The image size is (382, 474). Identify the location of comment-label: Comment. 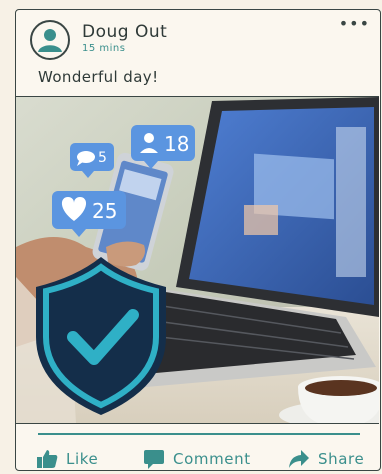
(212, 459).